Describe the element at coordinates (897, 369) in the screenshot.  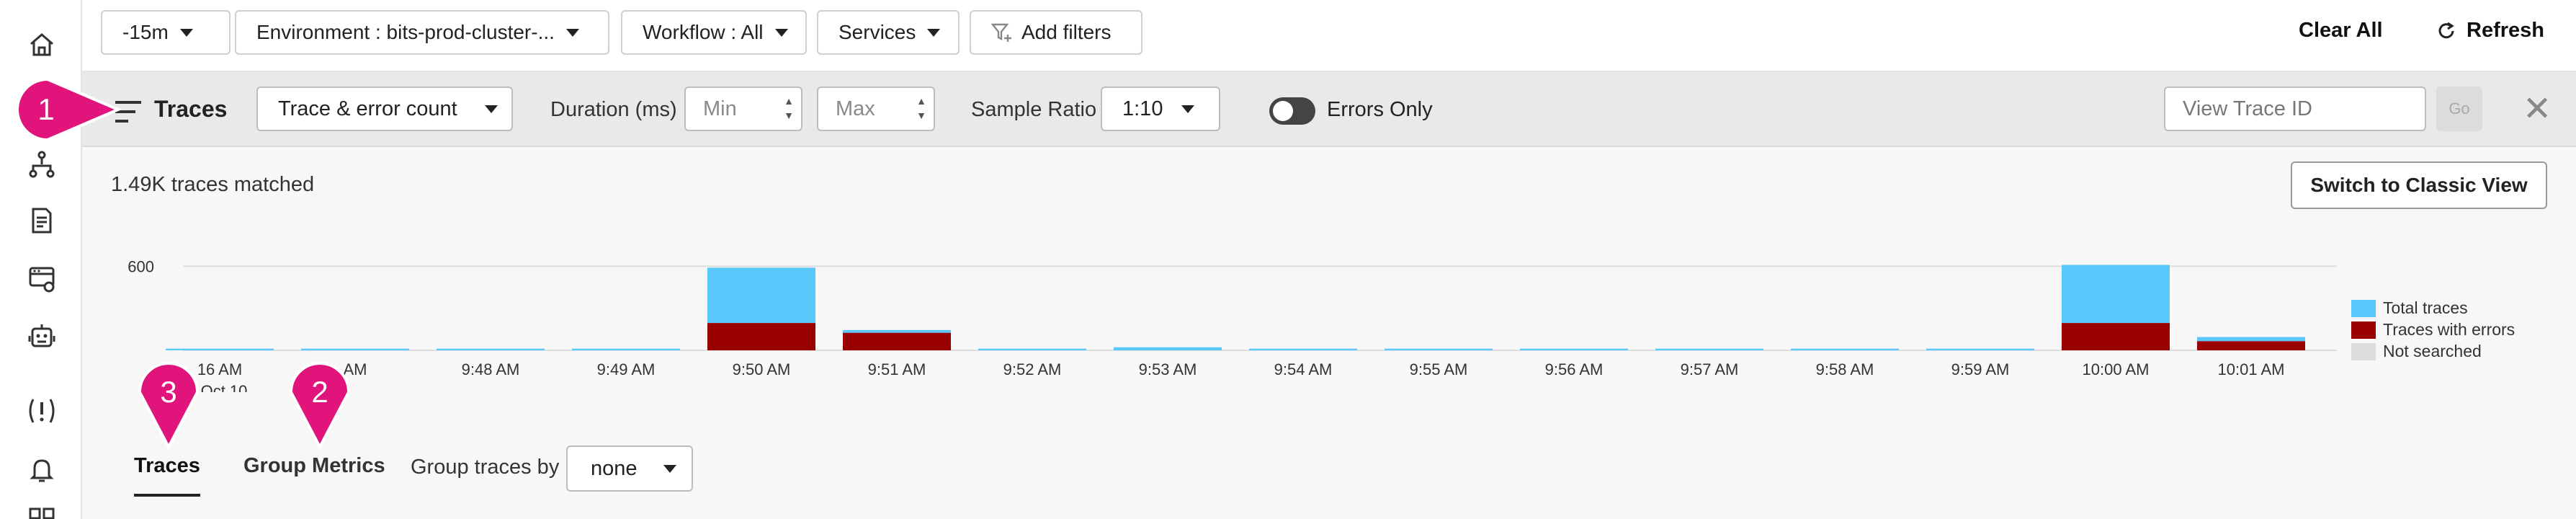
I see `x-tick-label: 9:51 AM` at that location.